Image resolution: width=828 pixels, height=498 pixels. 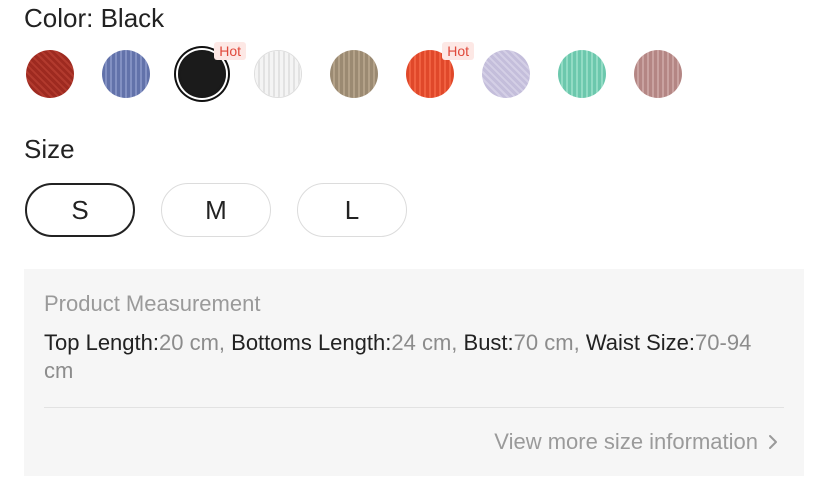 I want to click on swatch-mint, so click(x=582, y=74).